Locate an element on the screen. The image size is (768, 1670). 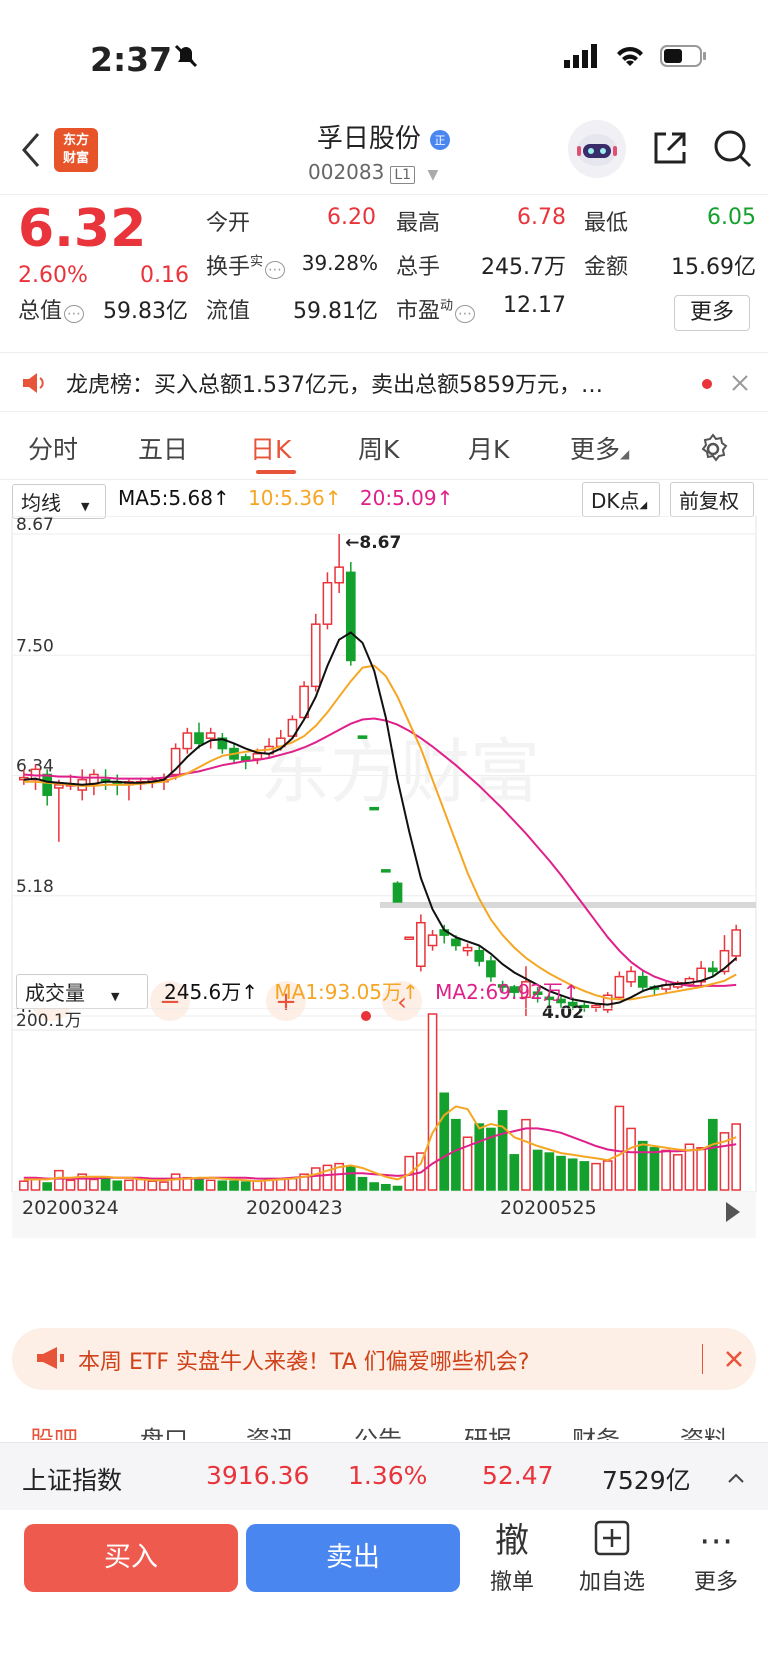
settings-gear-icon is located at coordinates (713, 449).